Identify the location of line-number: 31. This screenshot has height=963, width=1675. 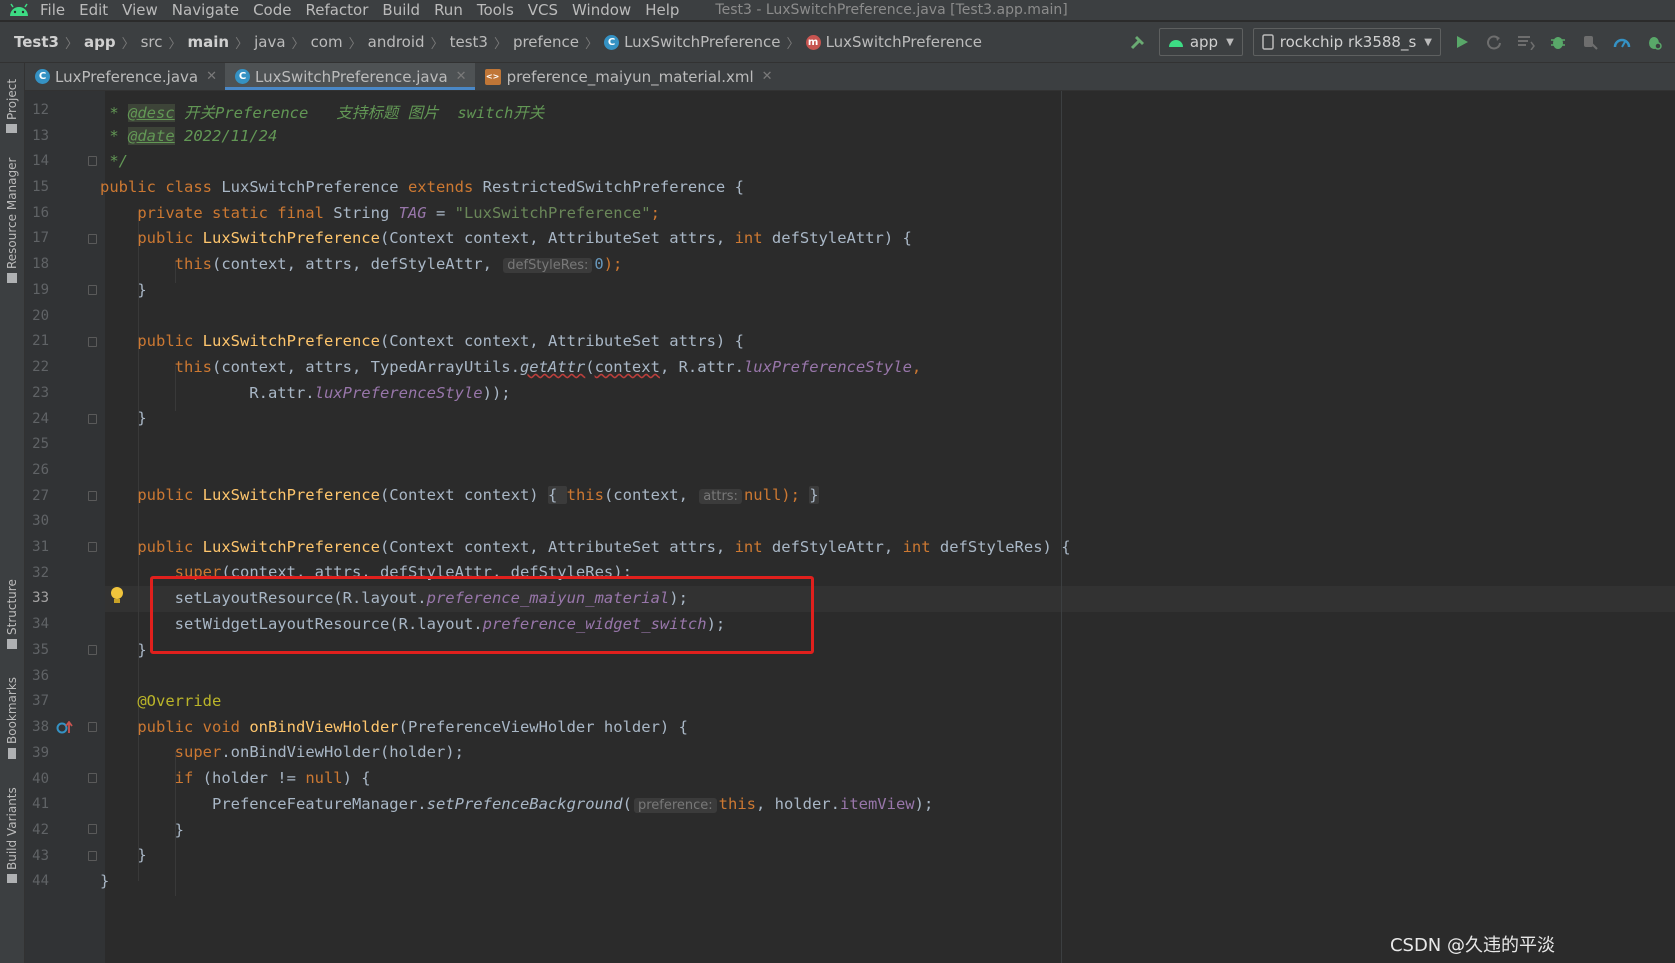
(40, 547).